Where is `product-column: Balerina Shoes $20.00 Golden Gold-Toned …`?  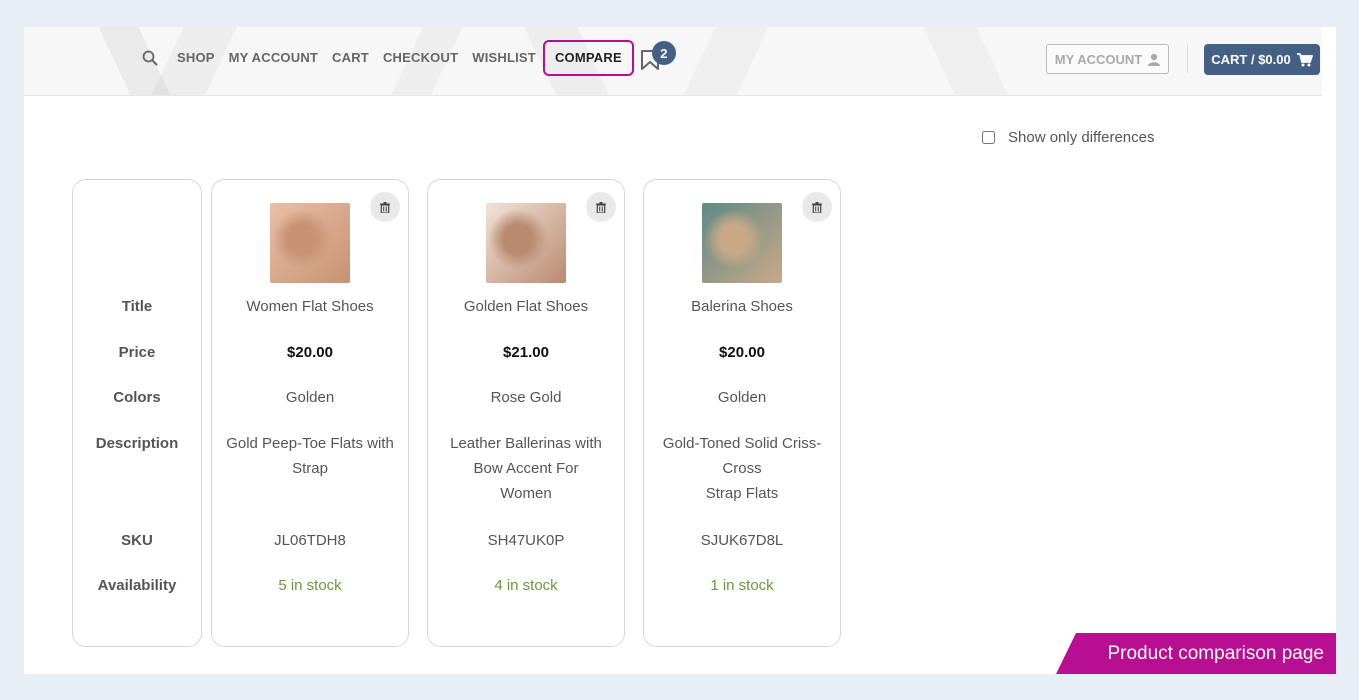
product-column: Balerina Shoes $20.00 Golden Gold-Toned … is located at coordinates (742, 413).